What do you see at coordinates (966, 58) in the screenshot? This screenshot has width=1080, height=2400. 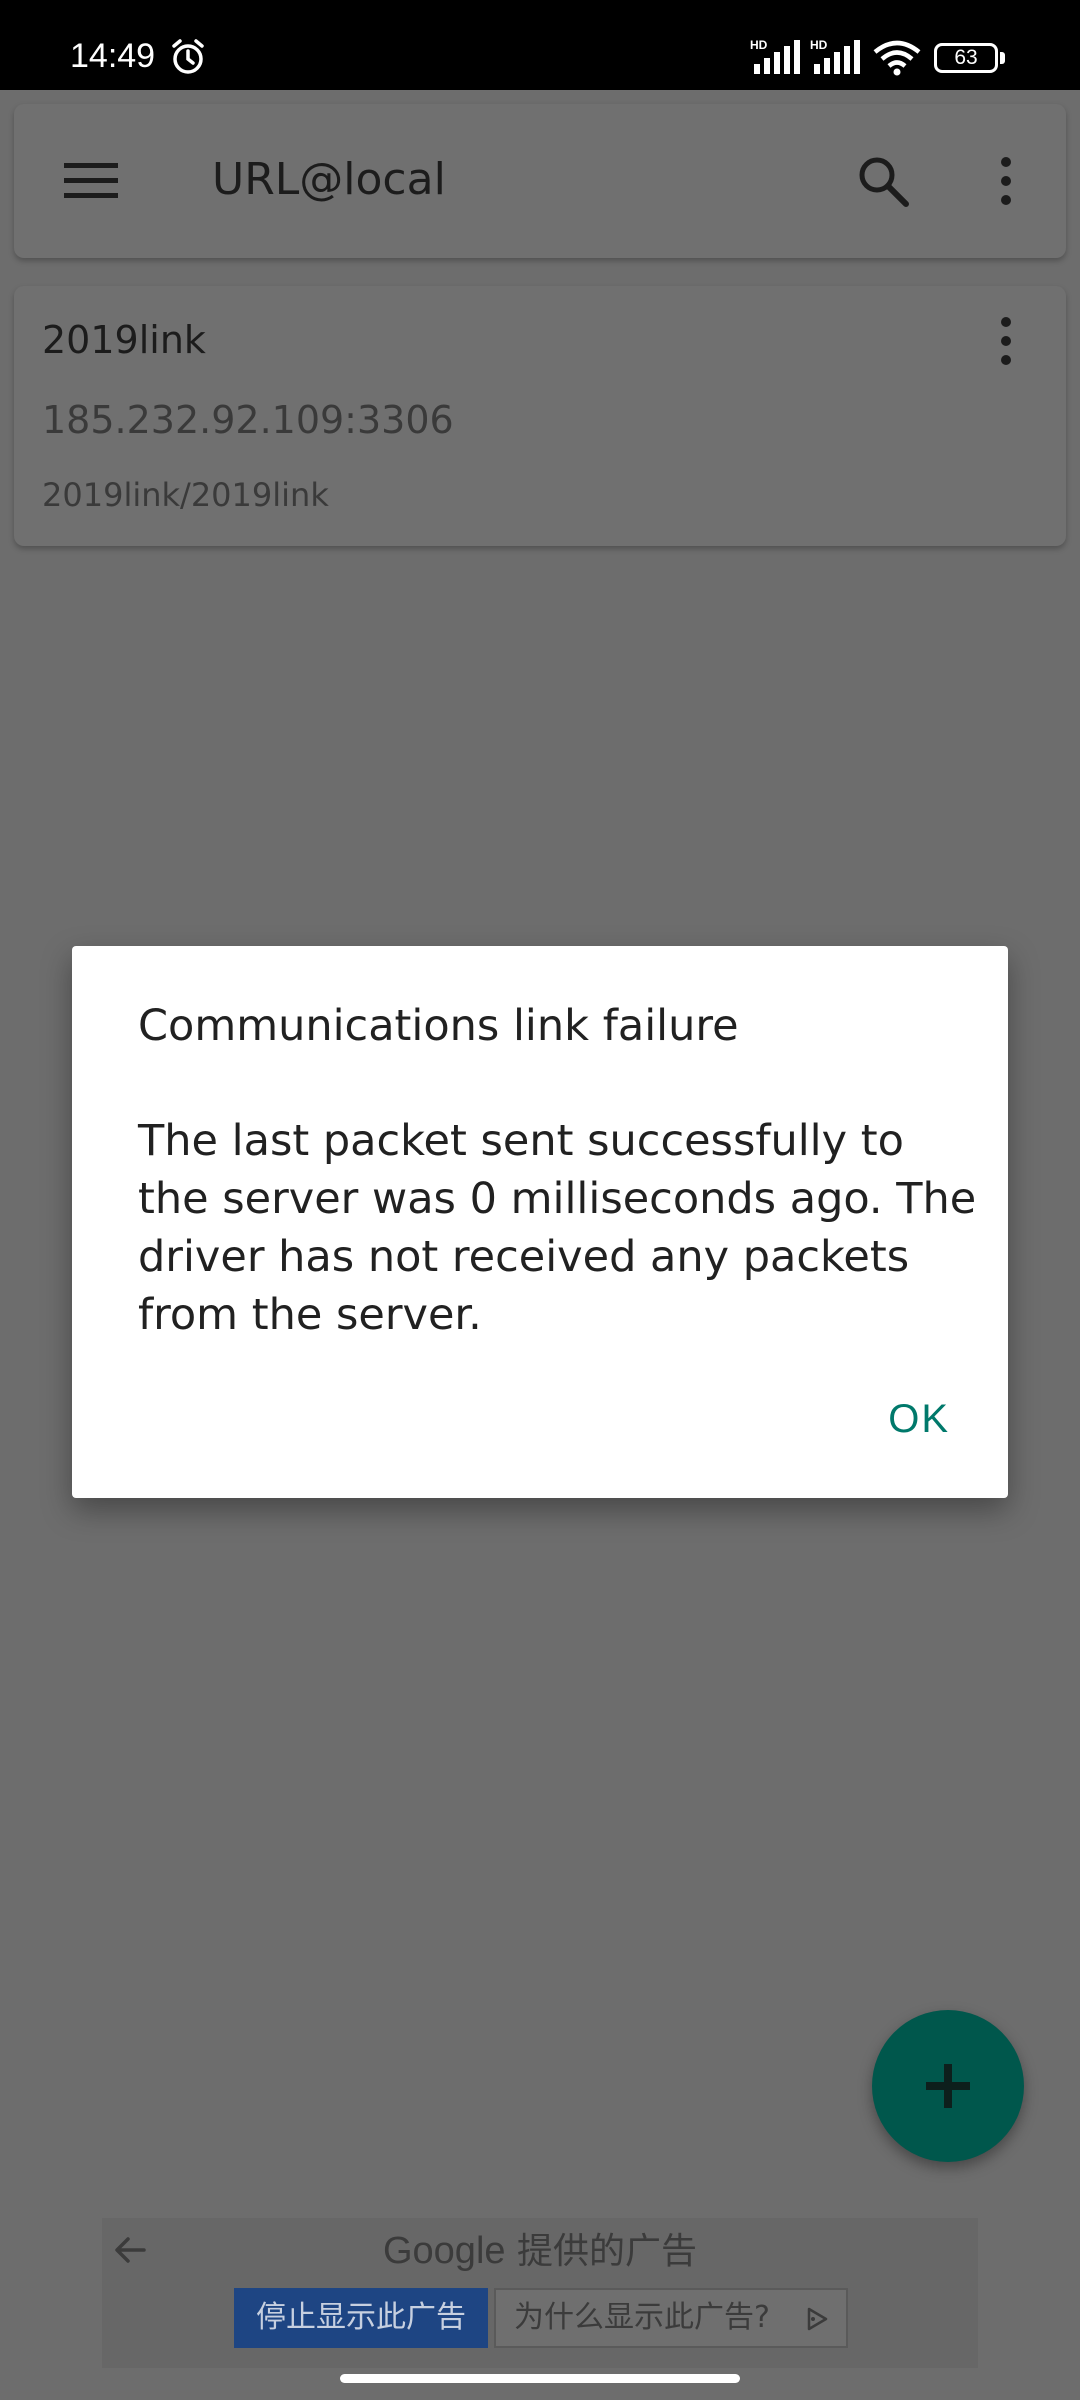 I see `battery-icon: 63` at bounding box center [966, 58].